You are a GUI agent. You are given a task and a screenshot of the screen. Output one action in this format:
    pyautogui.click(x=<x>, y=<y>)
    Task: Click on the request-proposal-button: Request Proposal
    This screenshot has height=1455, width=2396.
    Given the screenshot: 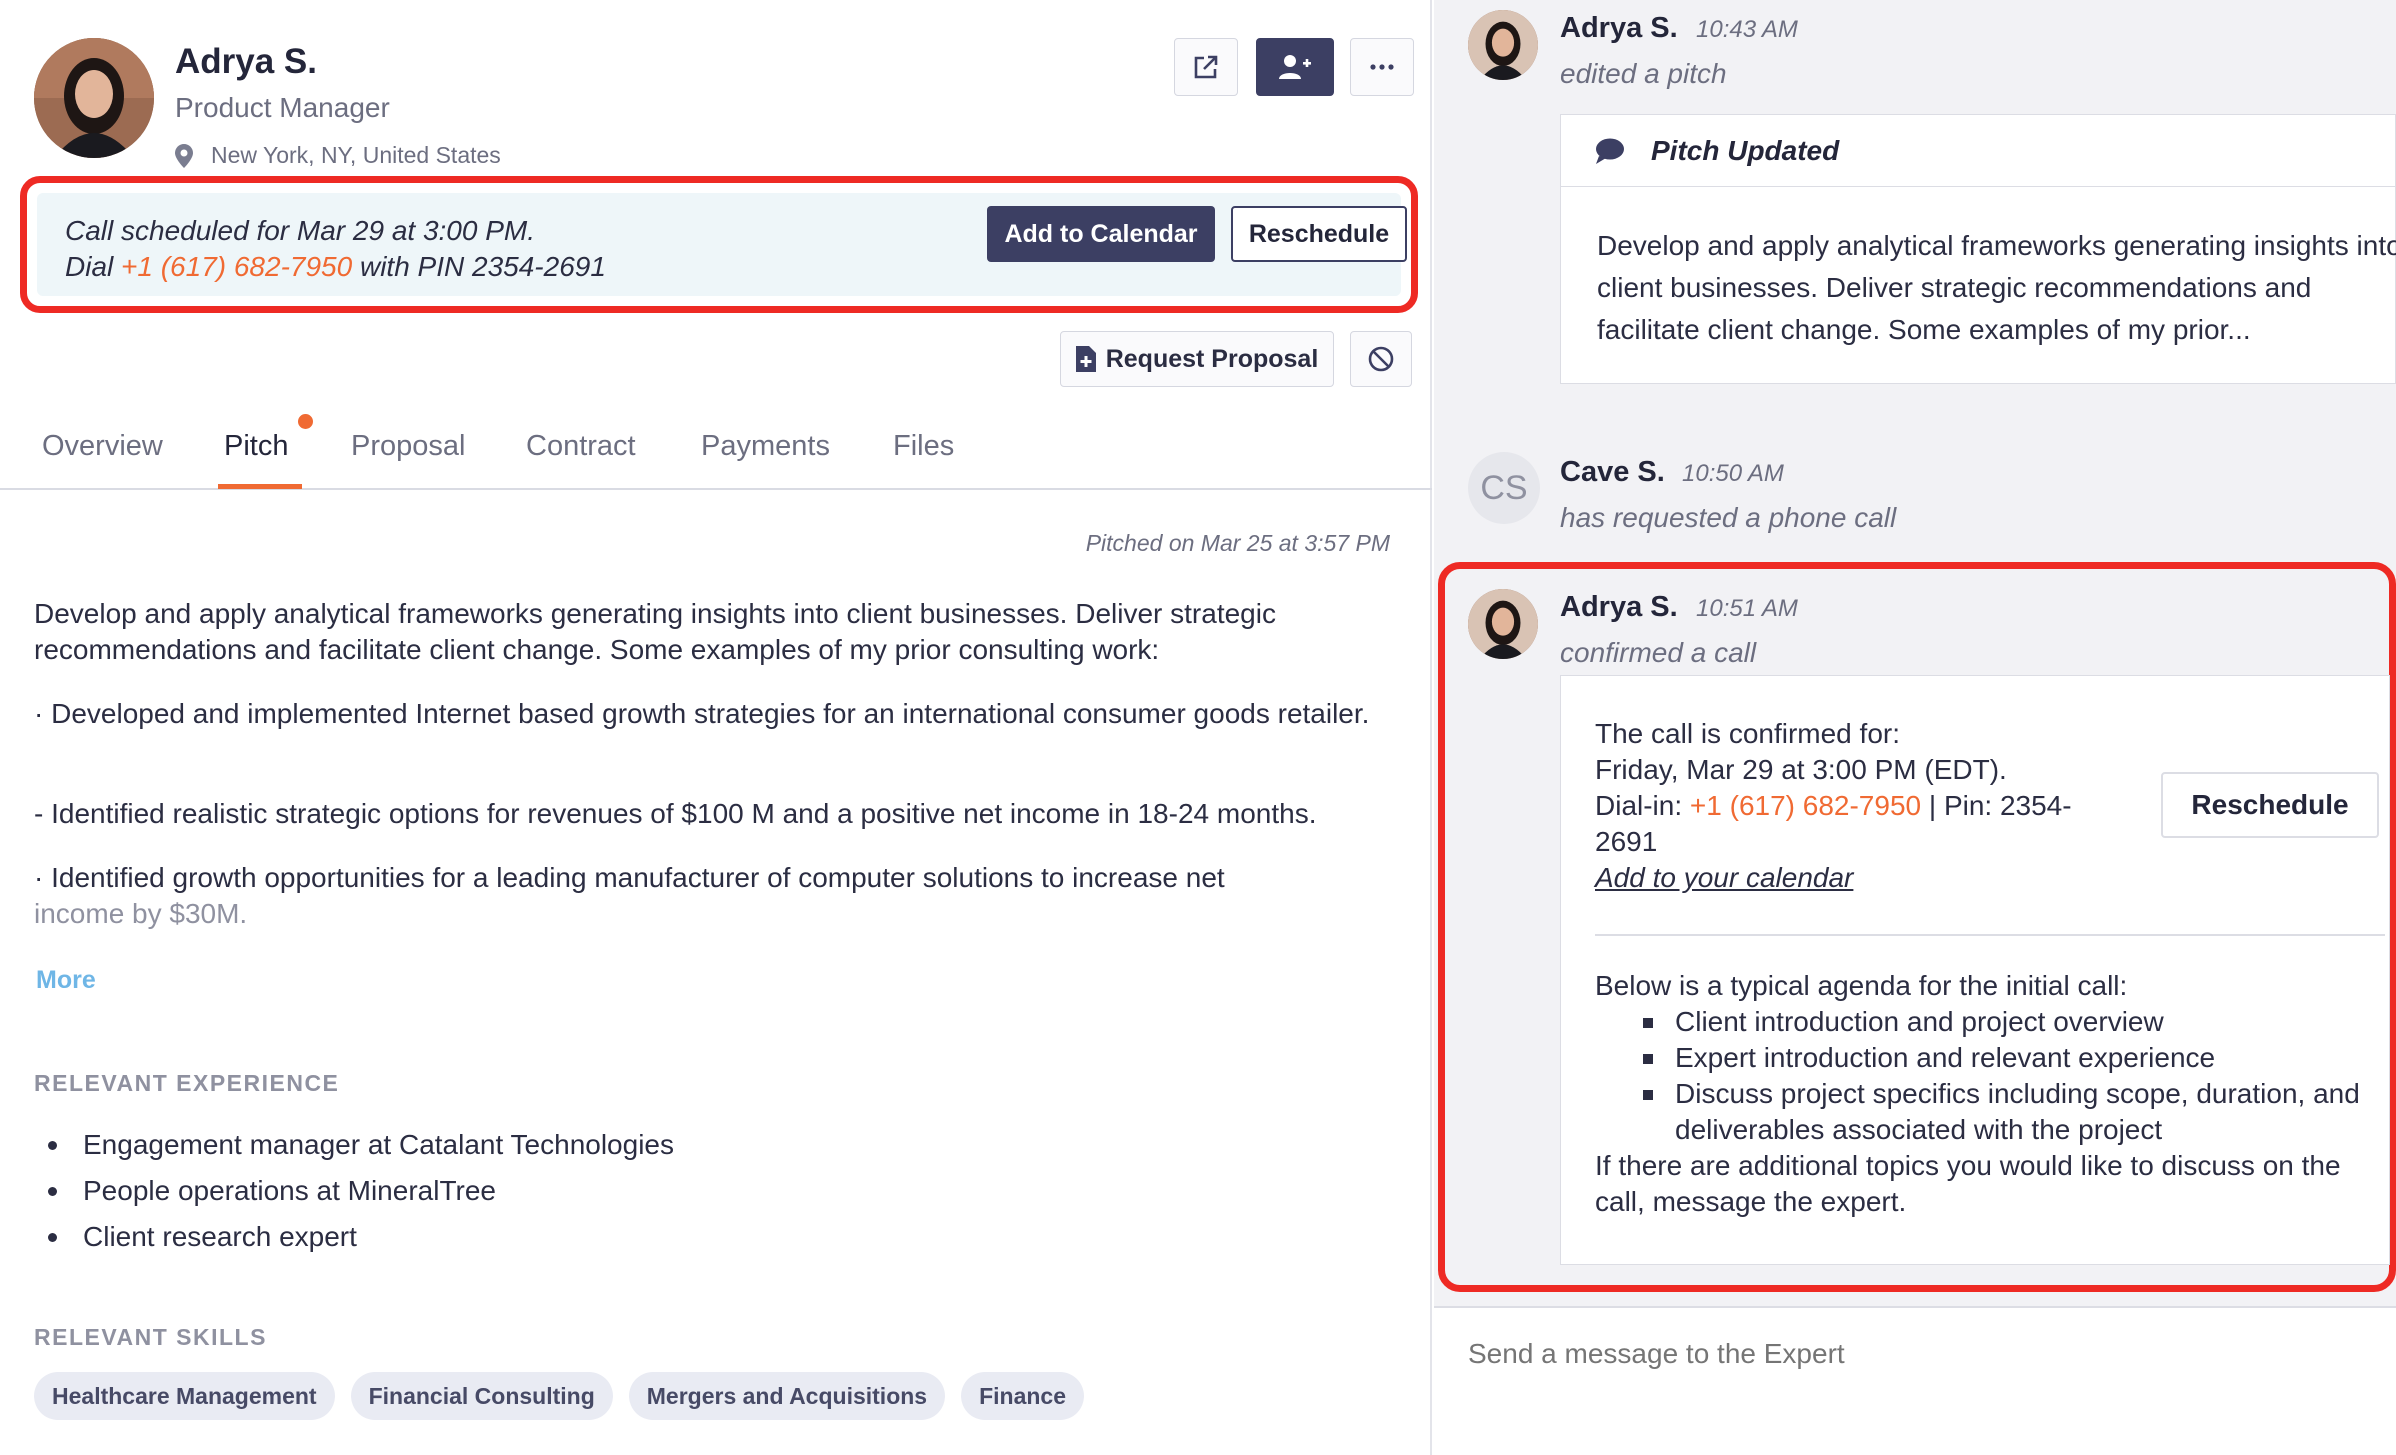 What is the action you would take?
    pyautogui.click(x=1197, y=359)
    